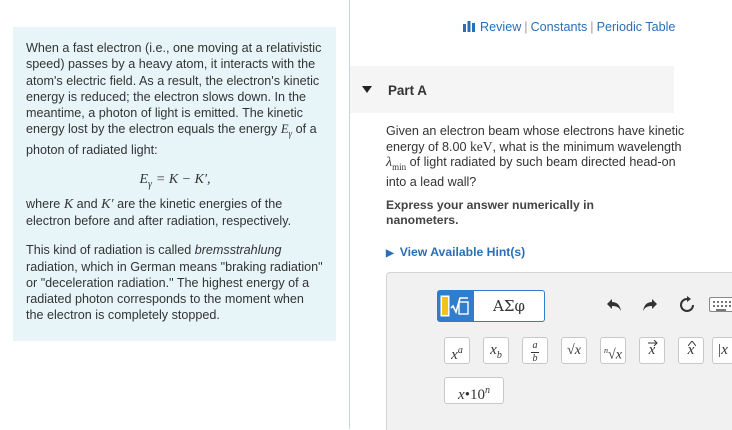  I want to click on photon-energy-symbol: Eγ, so click(286, 130).